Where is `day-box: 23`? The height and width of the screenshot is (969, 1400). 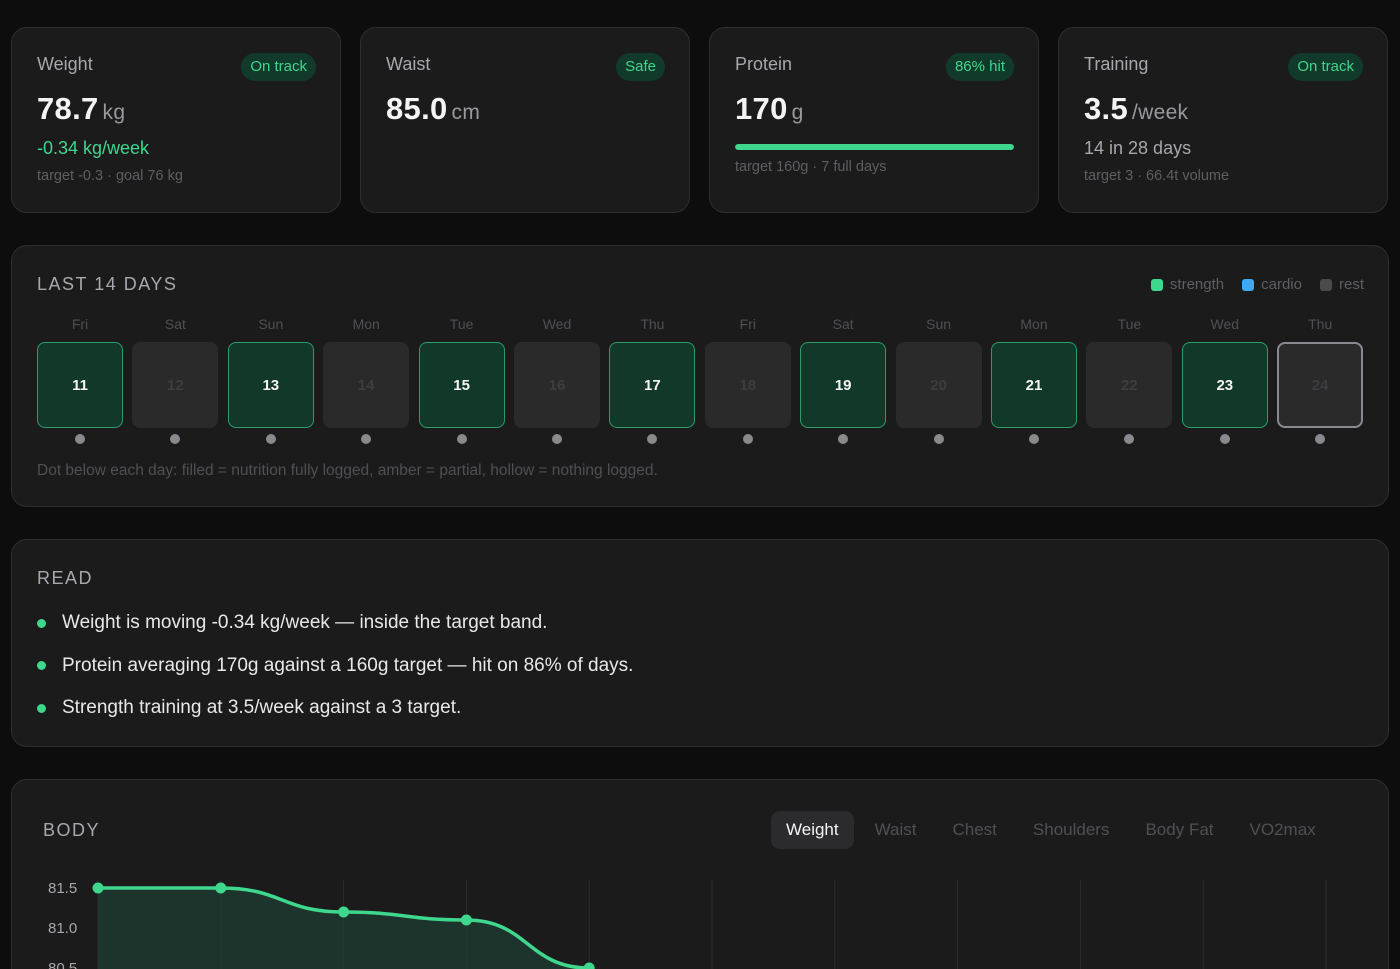
day-box: 23 is located at coordinates (1224, 385).